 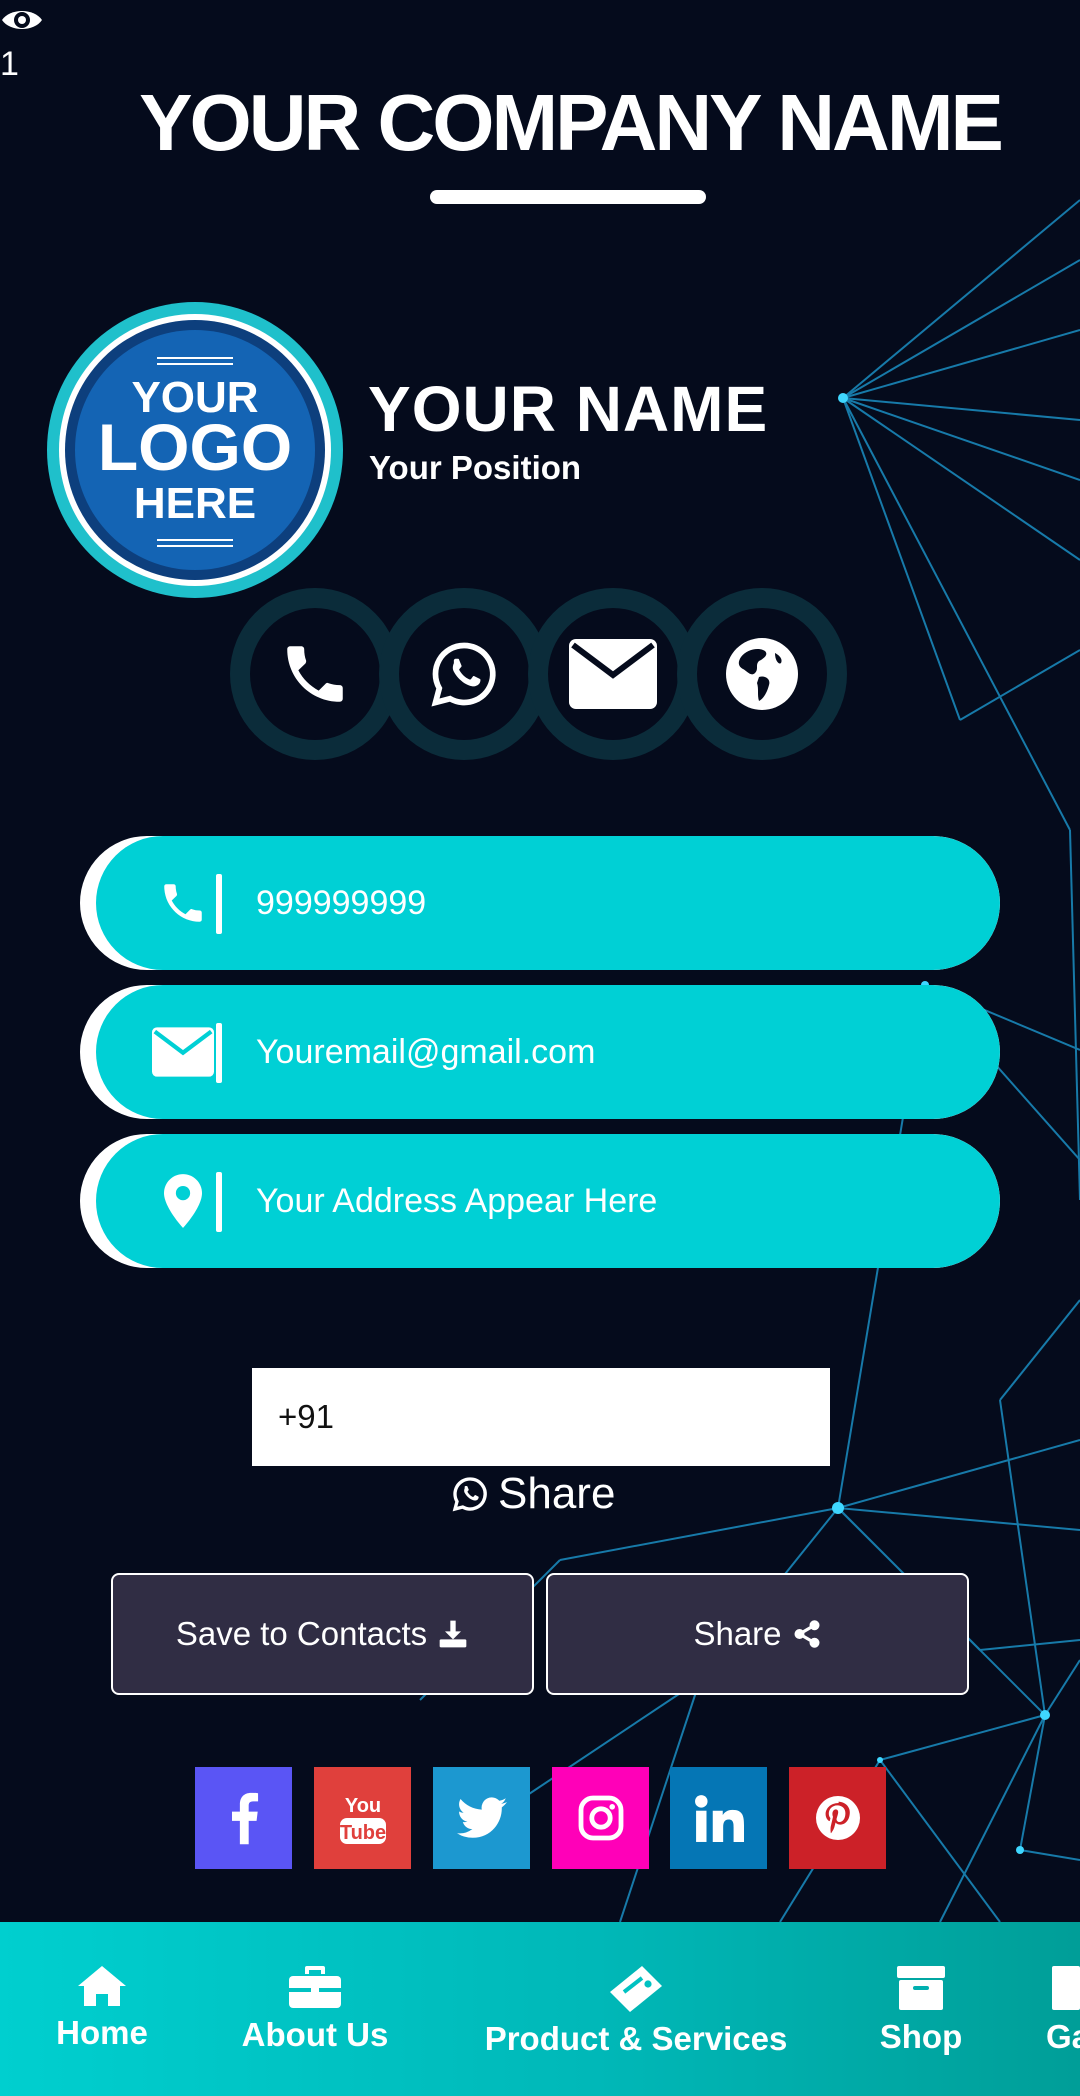 I want to click on whatsapp-number-input, so click(x=541, y=1417).